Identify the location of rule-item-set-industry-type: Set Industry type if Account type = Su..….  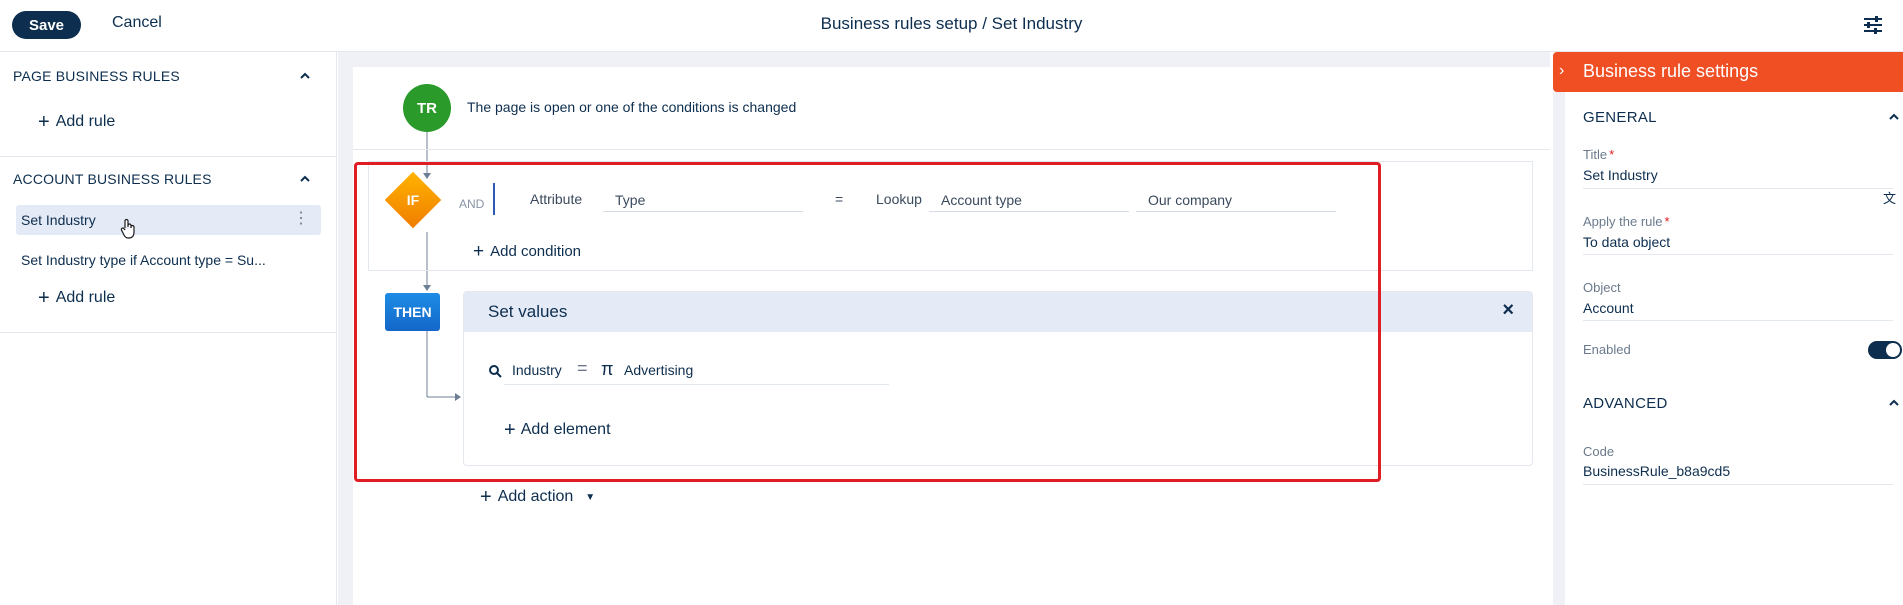
(168, 260).